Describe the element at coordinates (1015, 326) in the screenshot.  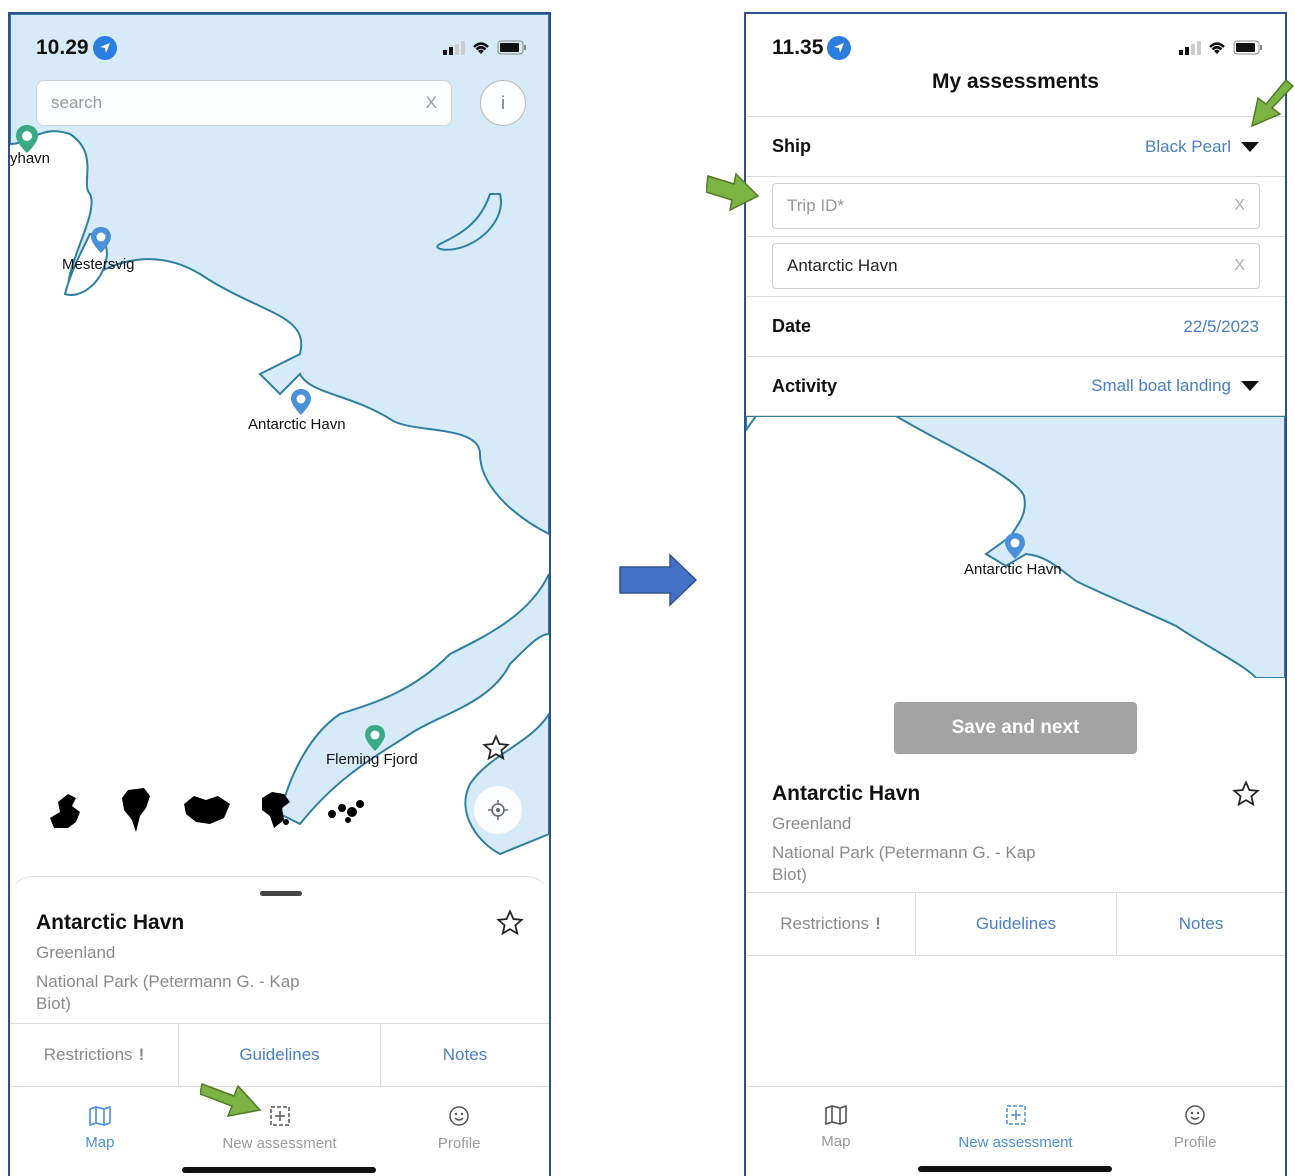
I see `date-row: Date 22/5/2023` at that location.